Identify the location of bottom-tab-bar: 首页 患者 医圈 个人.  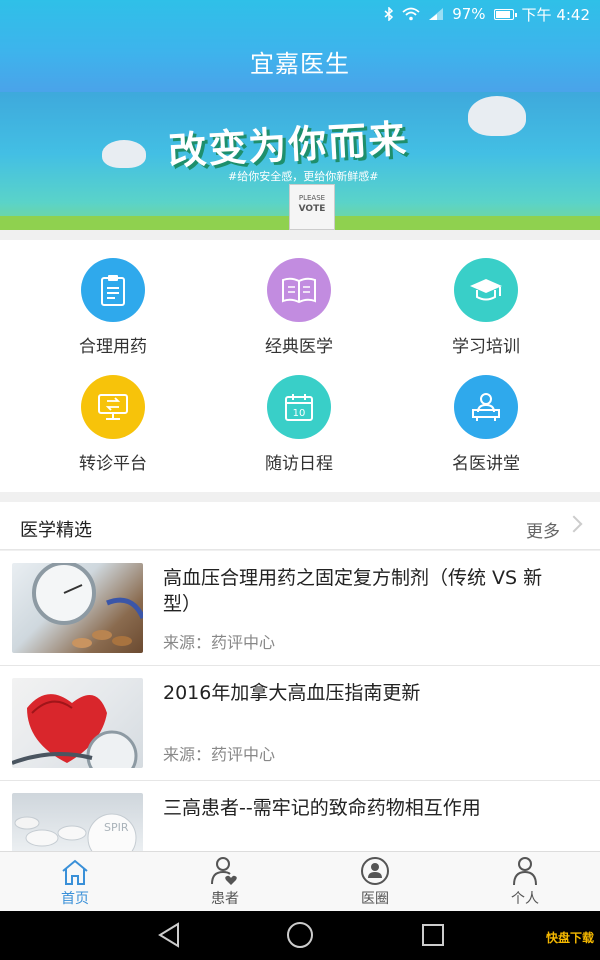
(300, 881).